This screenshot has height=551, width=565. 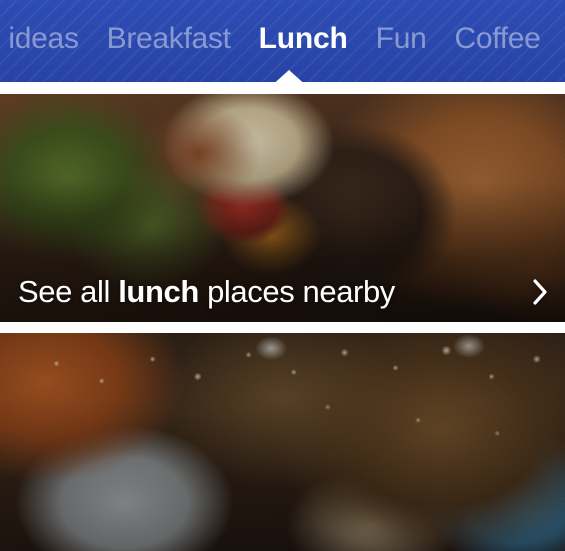 I want to click on category-tab-strip: e ideas Breakfast Lunch Fun Coffee Sn, so click(x=282, y=39).